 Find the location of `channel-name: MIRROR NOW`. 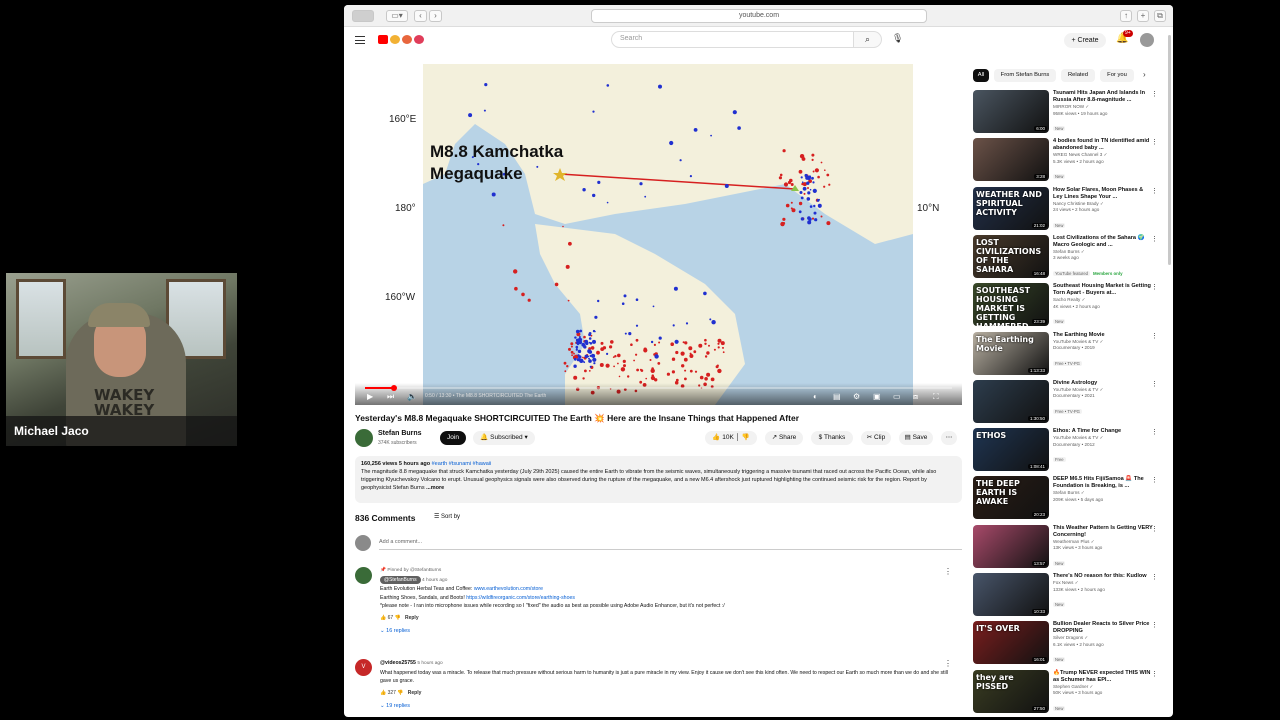

channel-name: MIRROR NOW is located at coordinates (1068, 106).